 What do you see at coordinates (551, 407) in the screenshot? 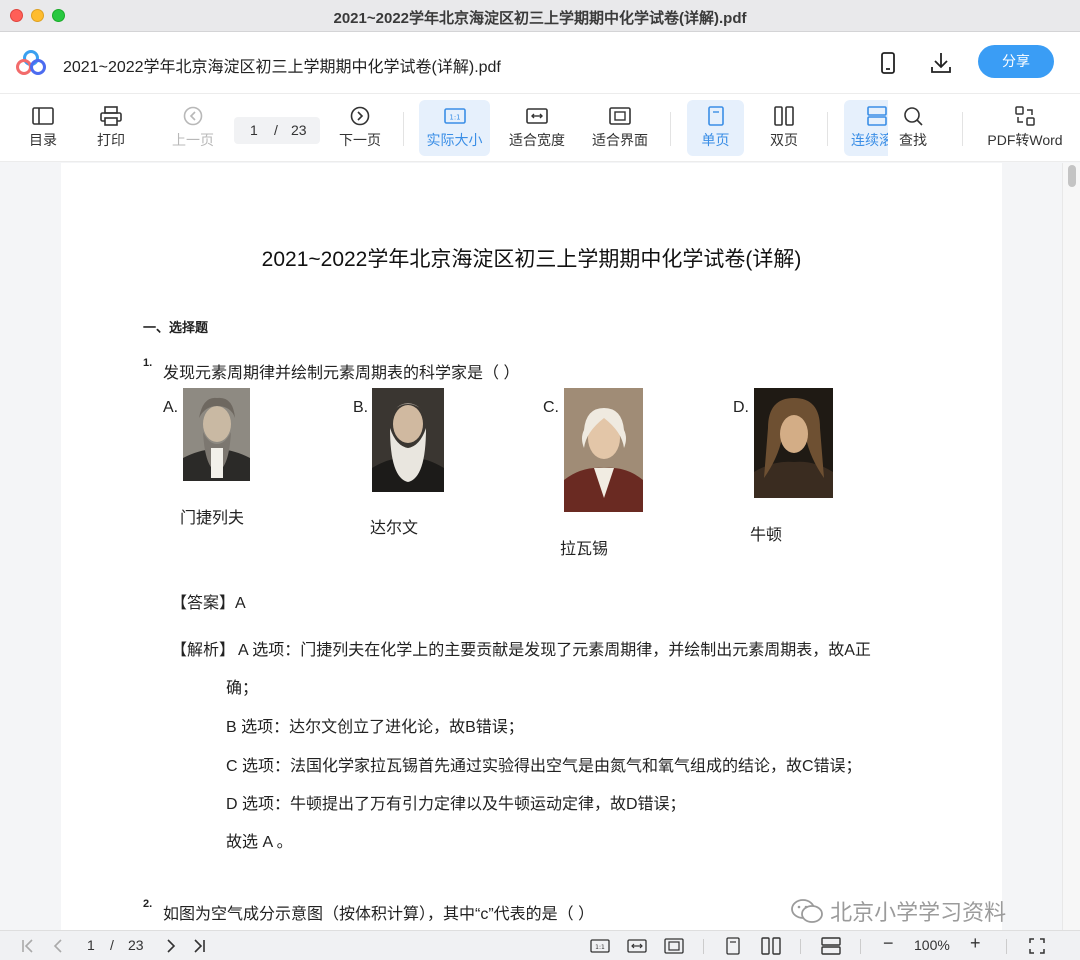
I see `option-letter: C.` at bounding box center [551, 407].